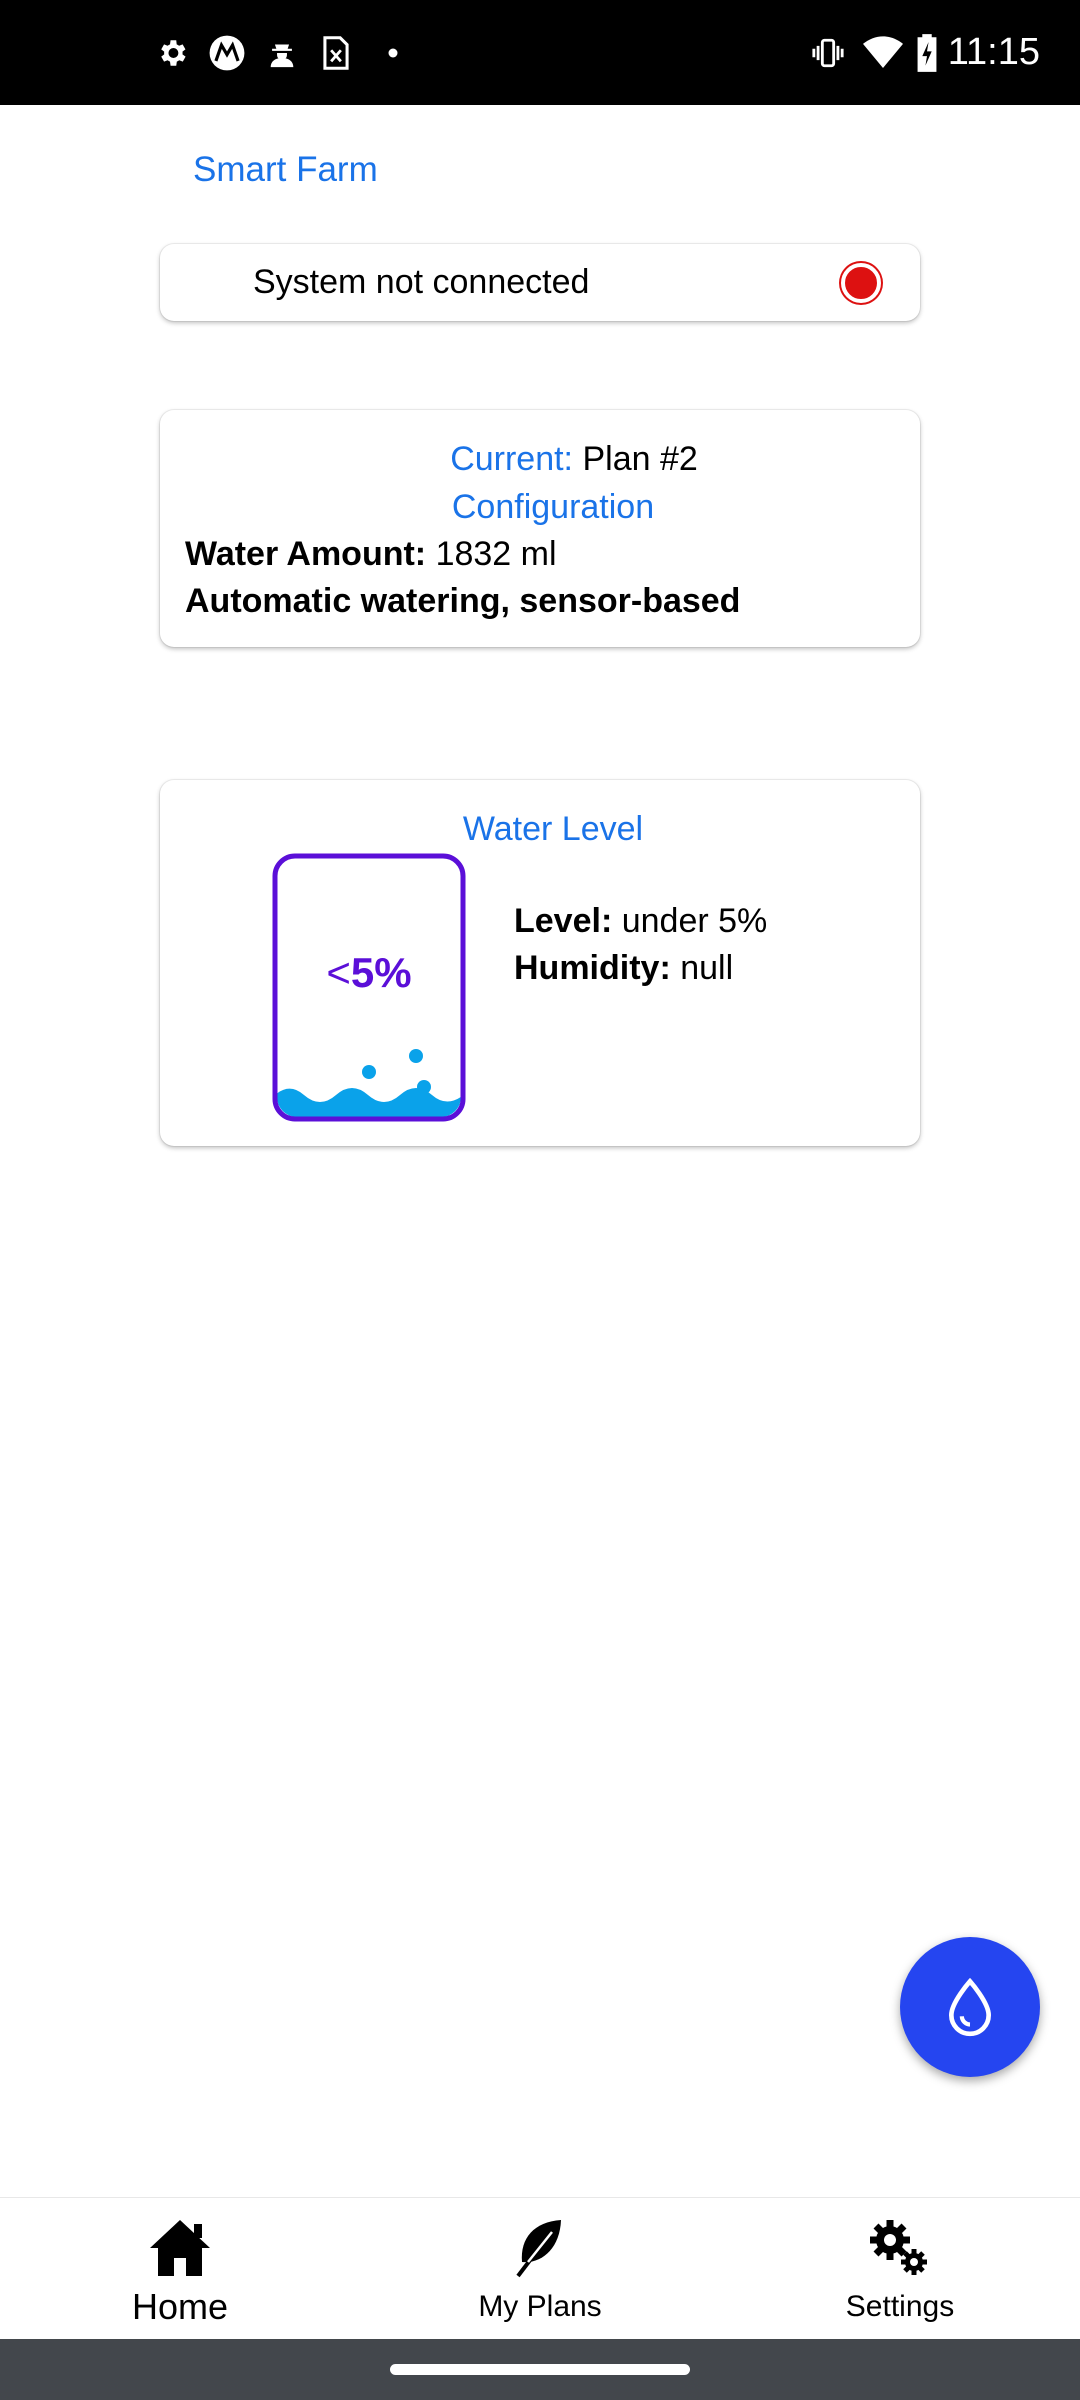 The image size is (1080, 2400). Describe the element at coordinates (592, 968) in the screenshot. I see `humidity-label: Humidity:` at that location.